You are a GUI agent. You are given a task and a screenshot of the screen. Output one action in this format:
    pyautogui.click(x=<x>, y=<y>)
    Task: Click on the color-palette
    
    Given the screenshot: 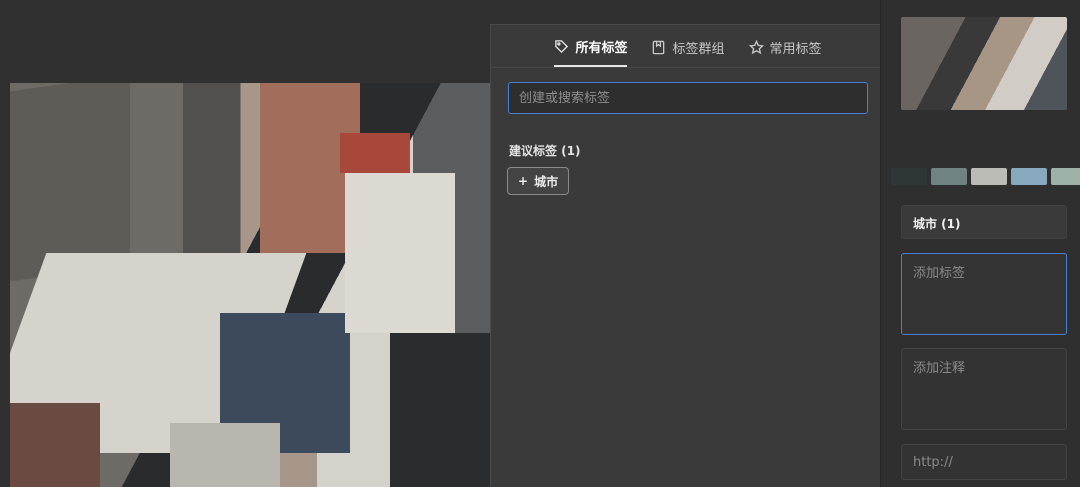 What is the action you would take?
    pyautogui.click(x=985, y=176)
    